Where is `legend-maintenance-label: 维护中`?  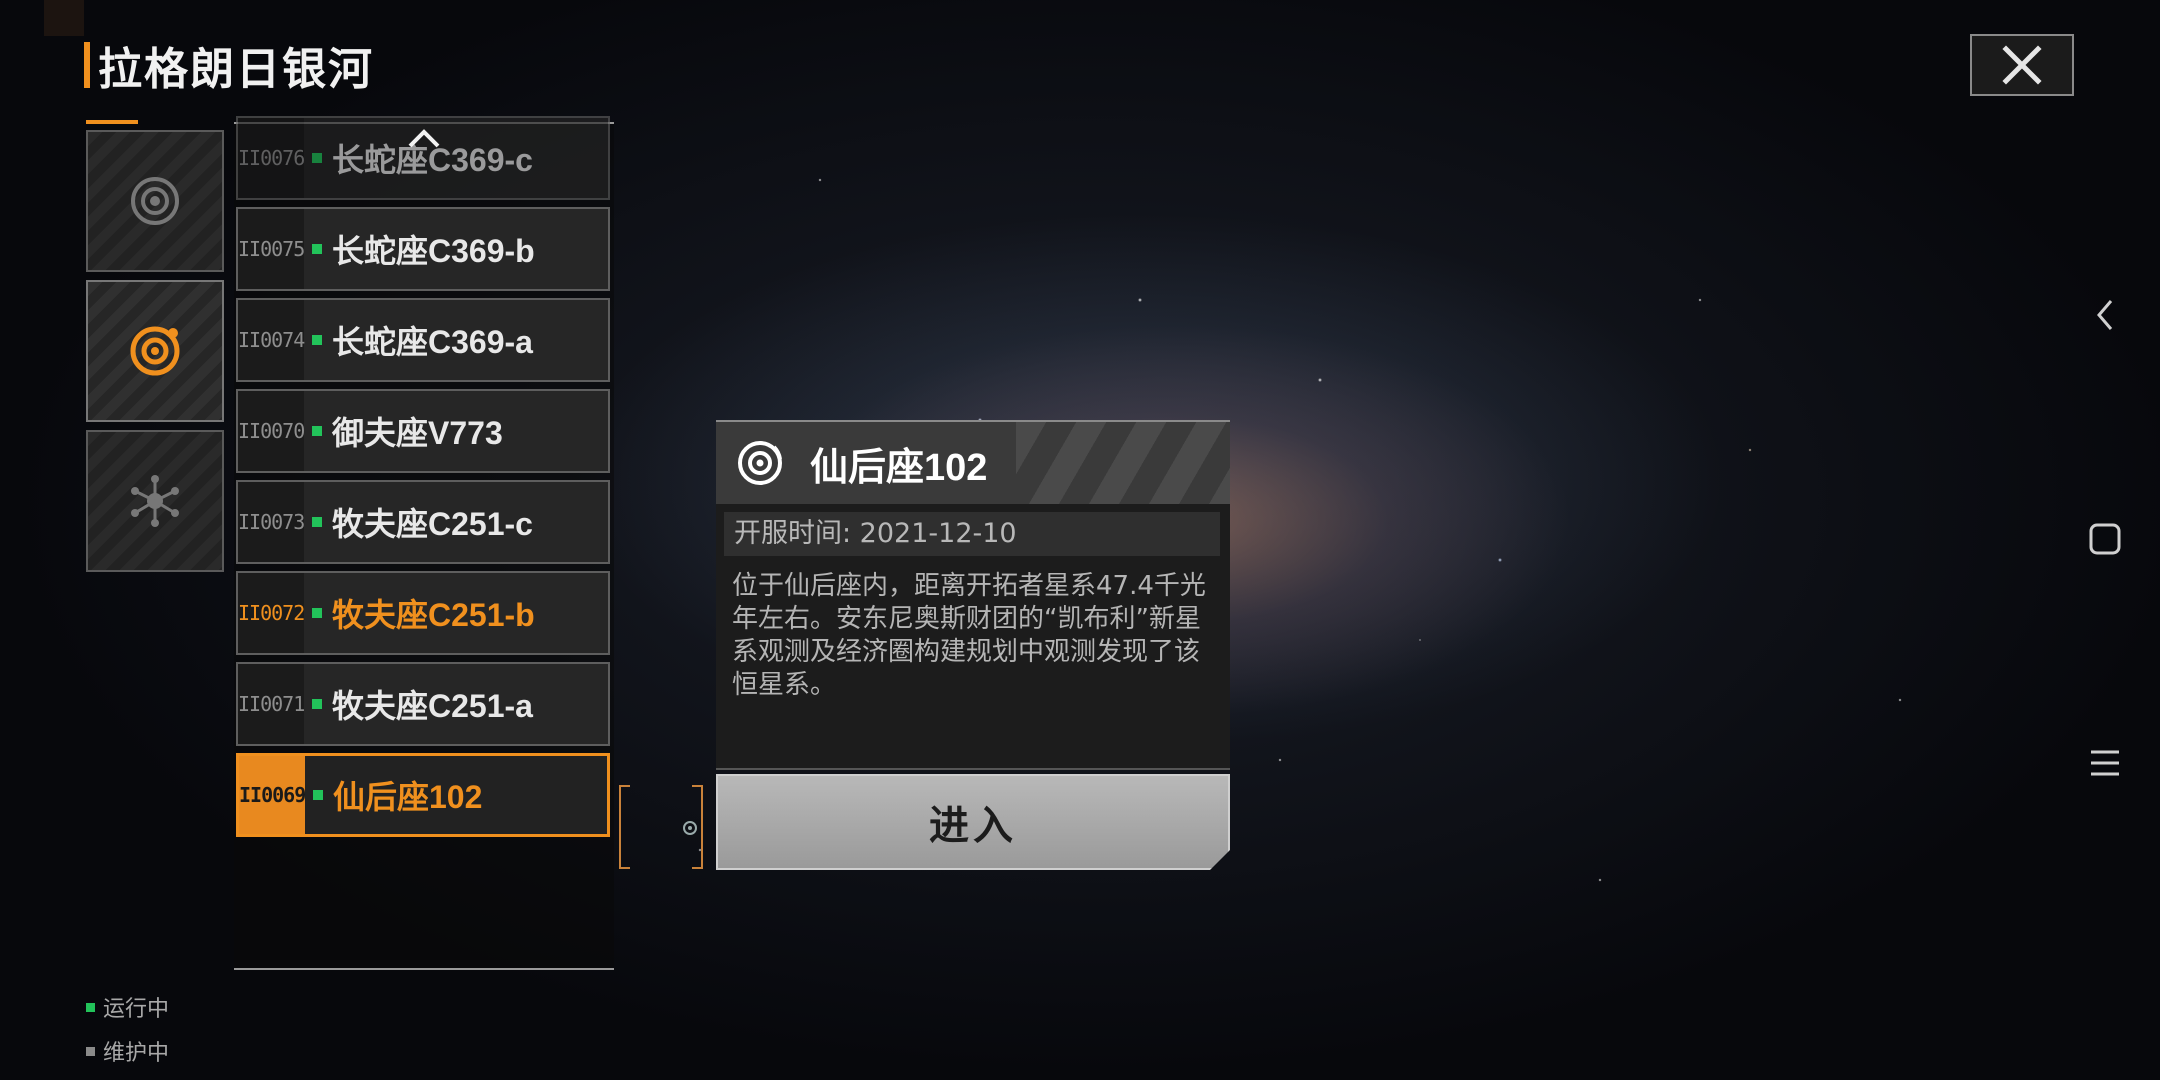
legend-maintenance-label: 维护中 is located at coordinates (136, 1053).